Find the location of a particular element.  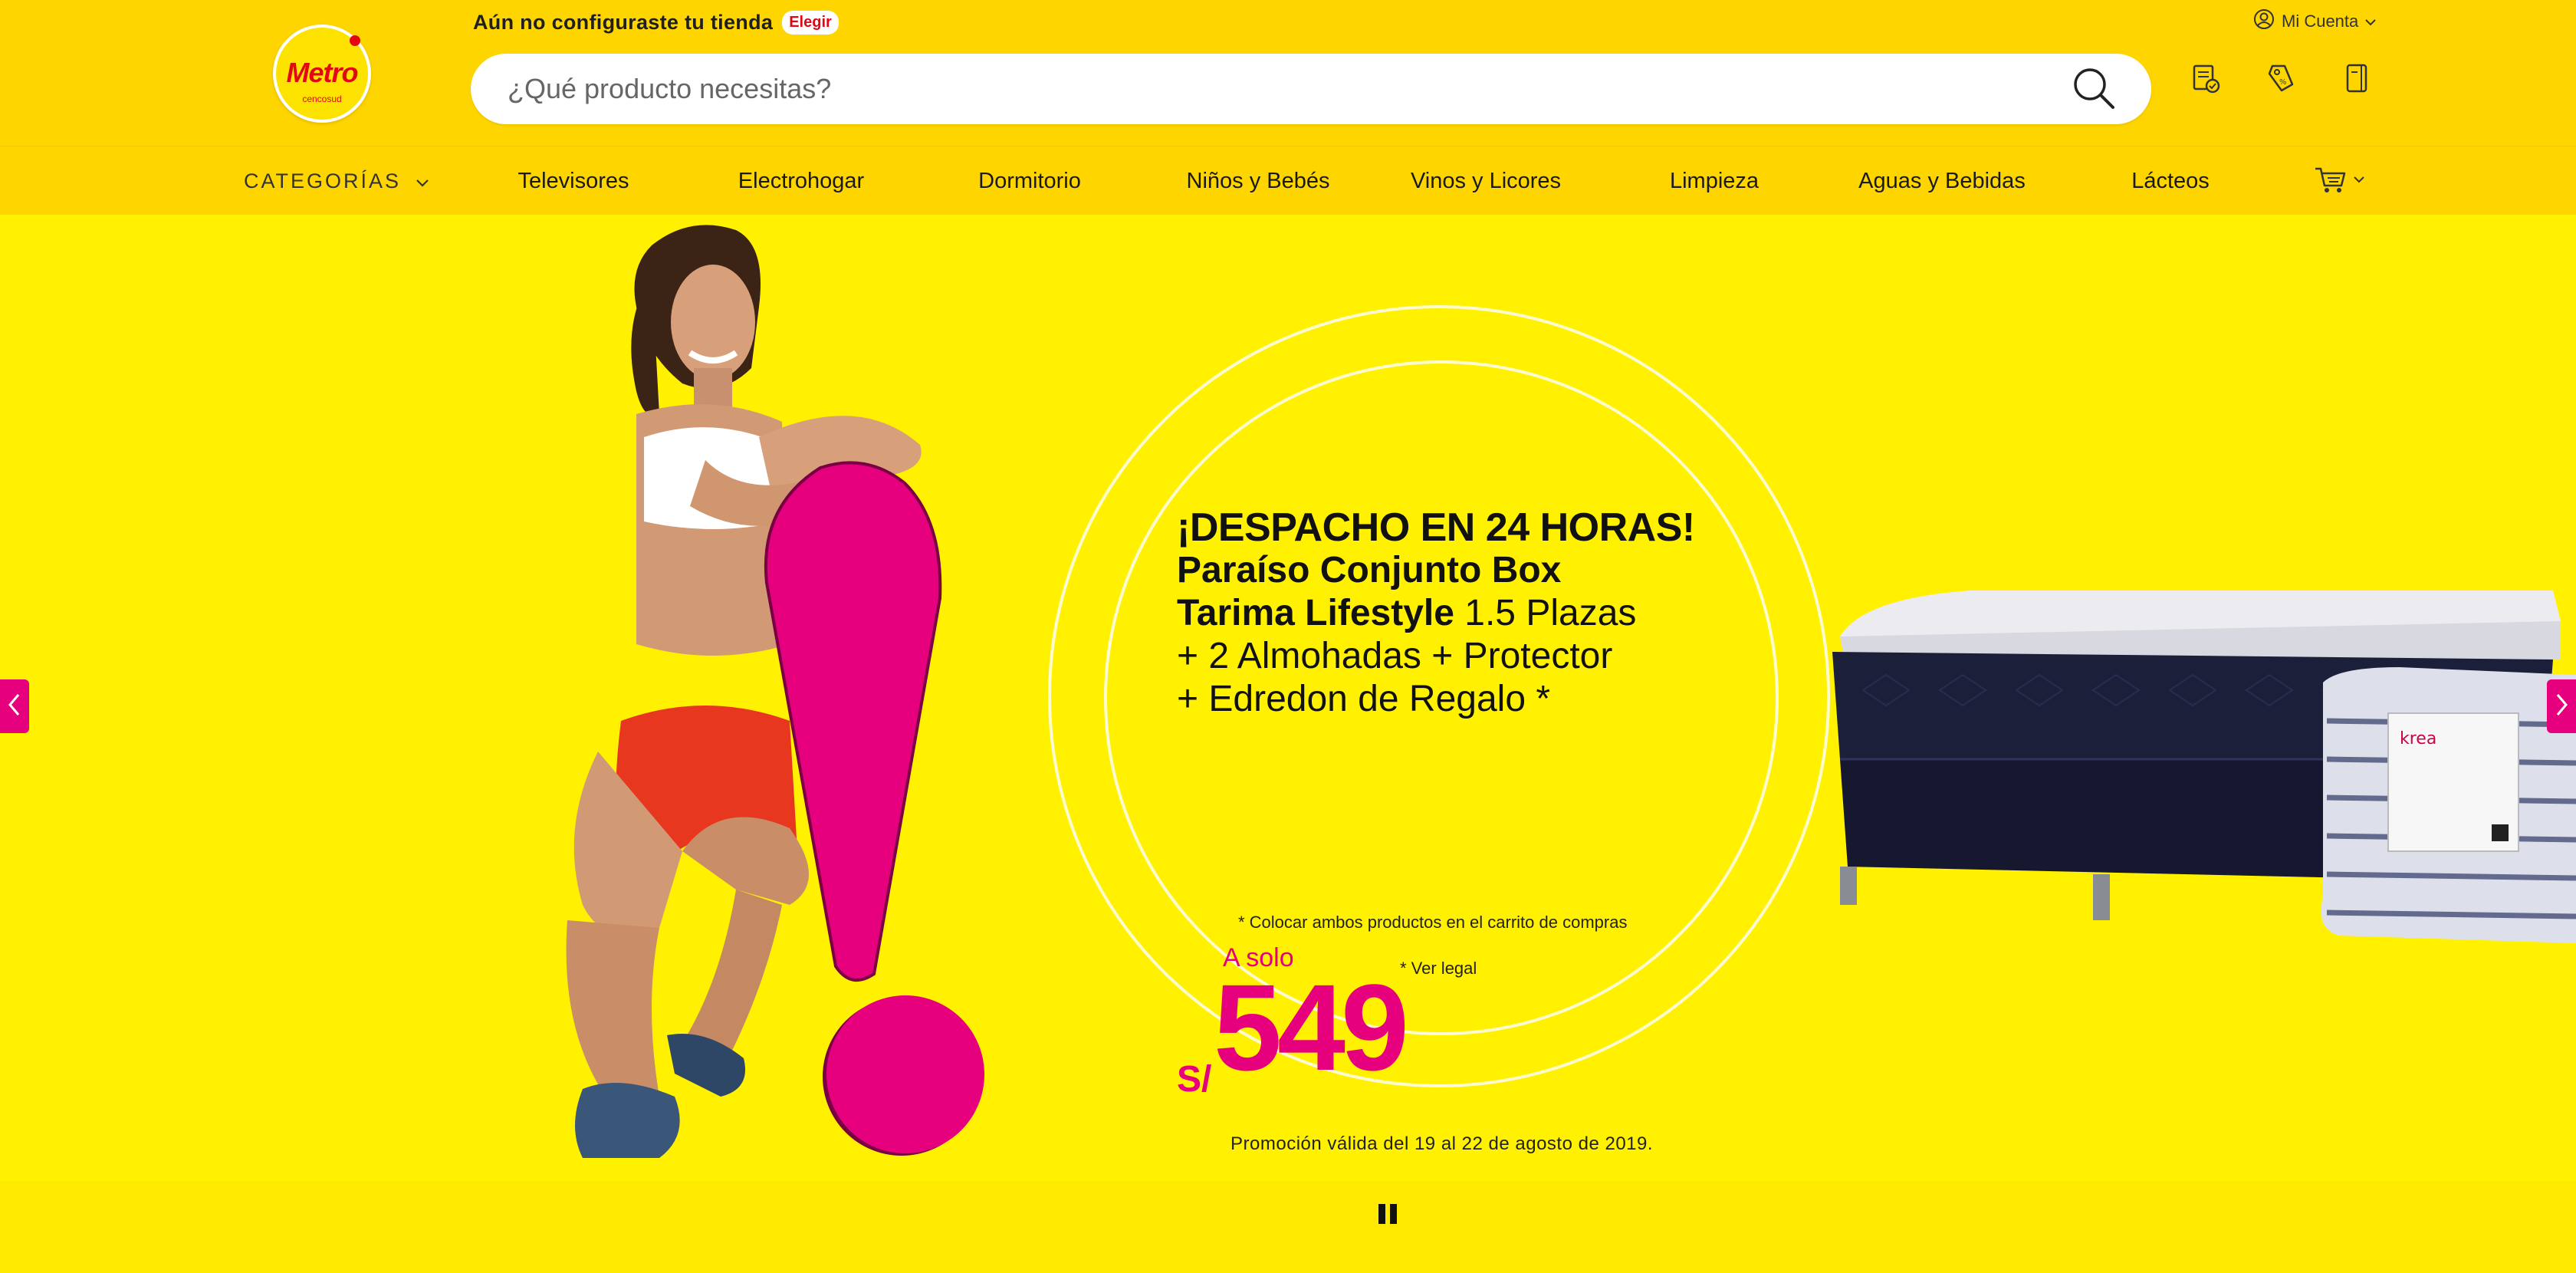

chevron-left-icon is located at coordinates (15, 707).